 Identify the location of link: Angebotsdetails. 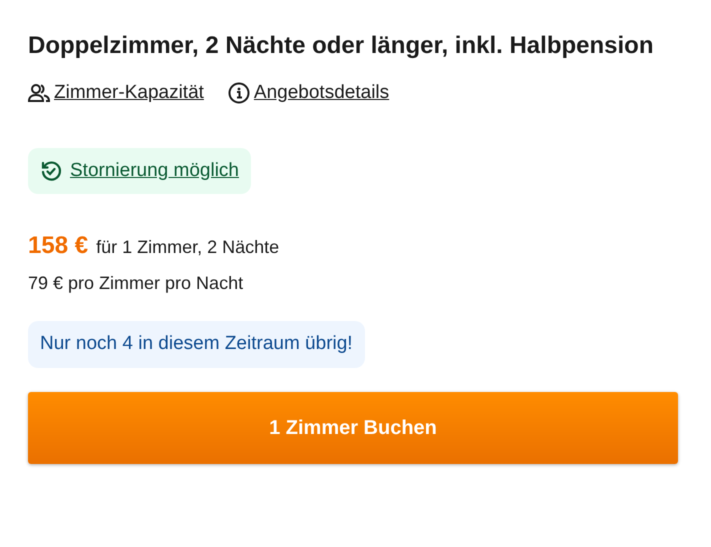
(322, 93).